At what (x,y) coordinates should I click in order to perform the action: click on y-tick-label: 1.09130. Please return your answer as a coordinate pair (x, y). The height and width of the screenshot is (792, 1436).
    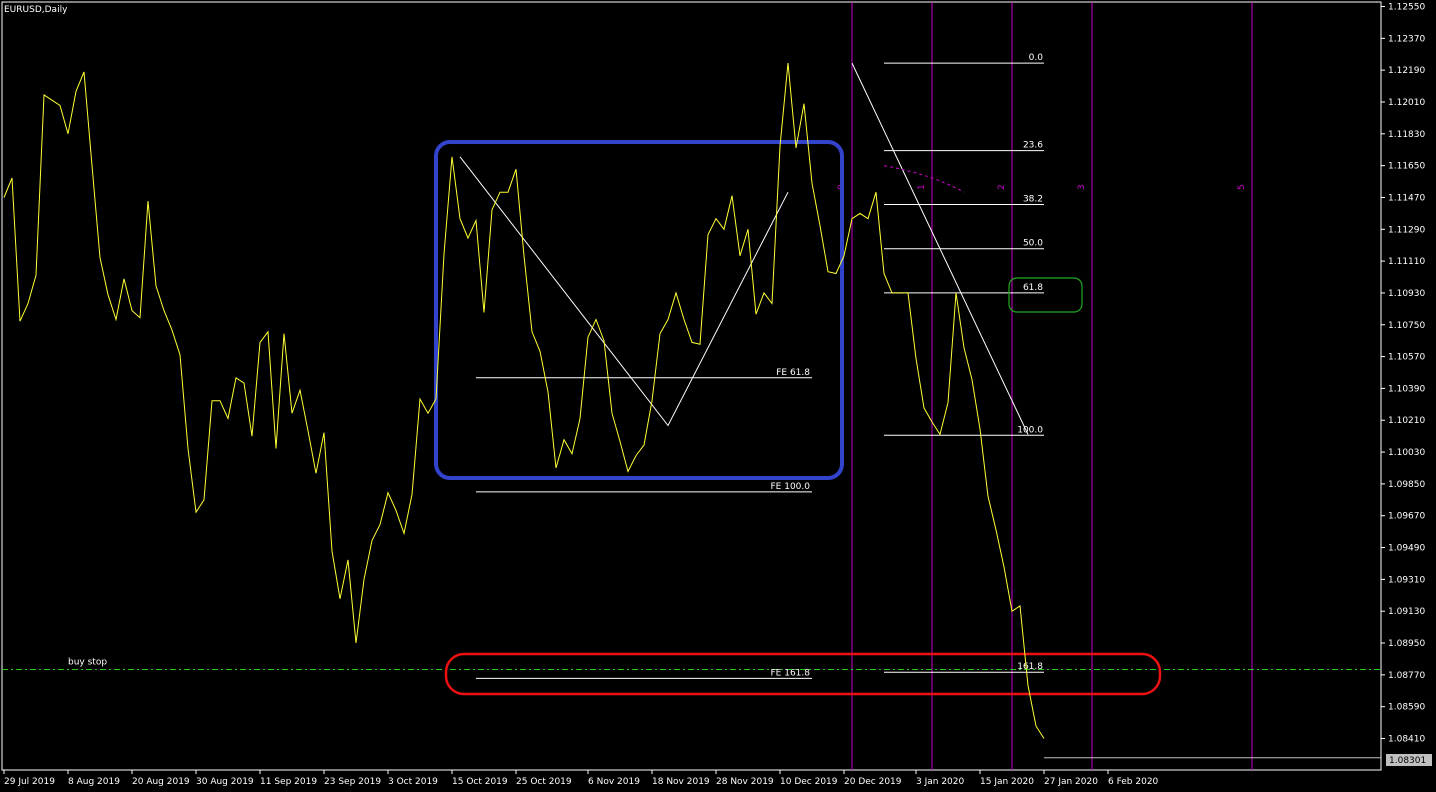
    Looking at the image, I should click on (1406, 612).